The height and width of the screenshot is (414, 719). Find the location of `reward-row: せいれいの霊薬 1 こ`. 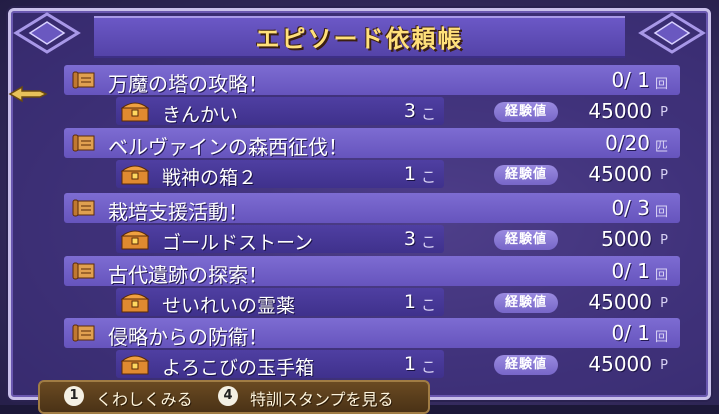

reward-row: せいれいの霊薬 1 こ is located at coordinates (280, 302).